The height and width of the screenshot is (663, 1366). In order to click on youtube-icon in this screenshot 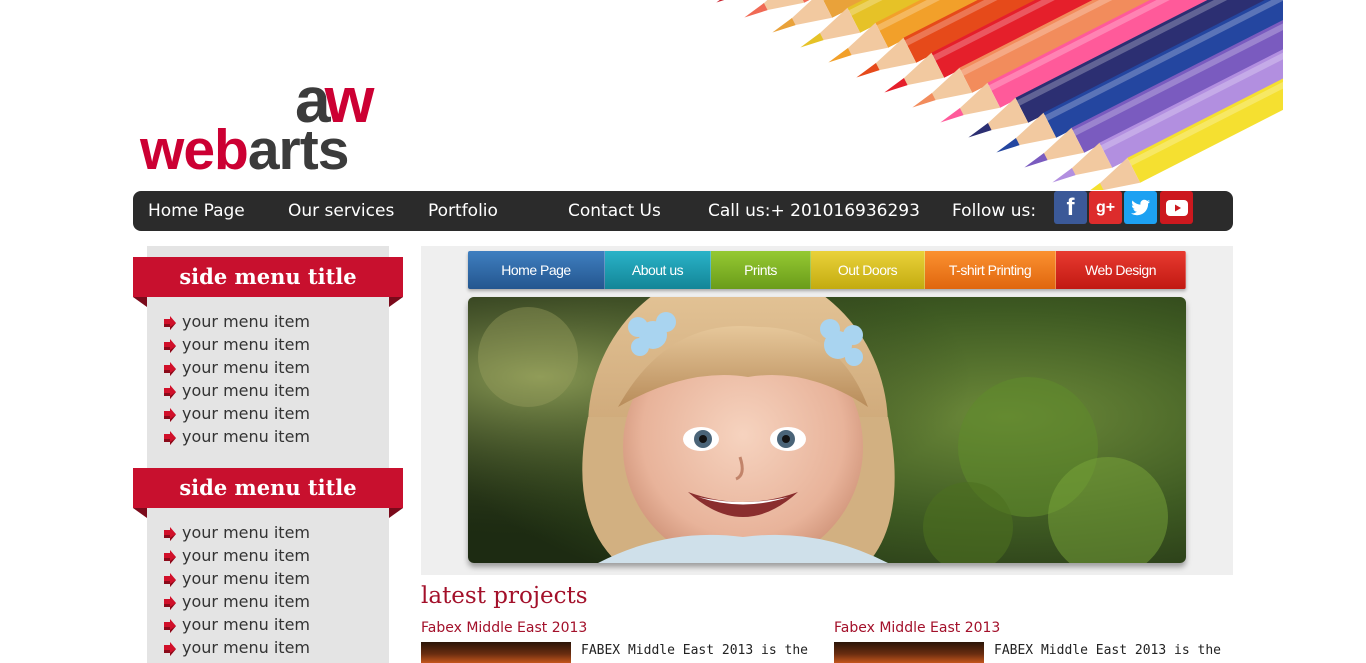, I will do `click(1176, 207)`.